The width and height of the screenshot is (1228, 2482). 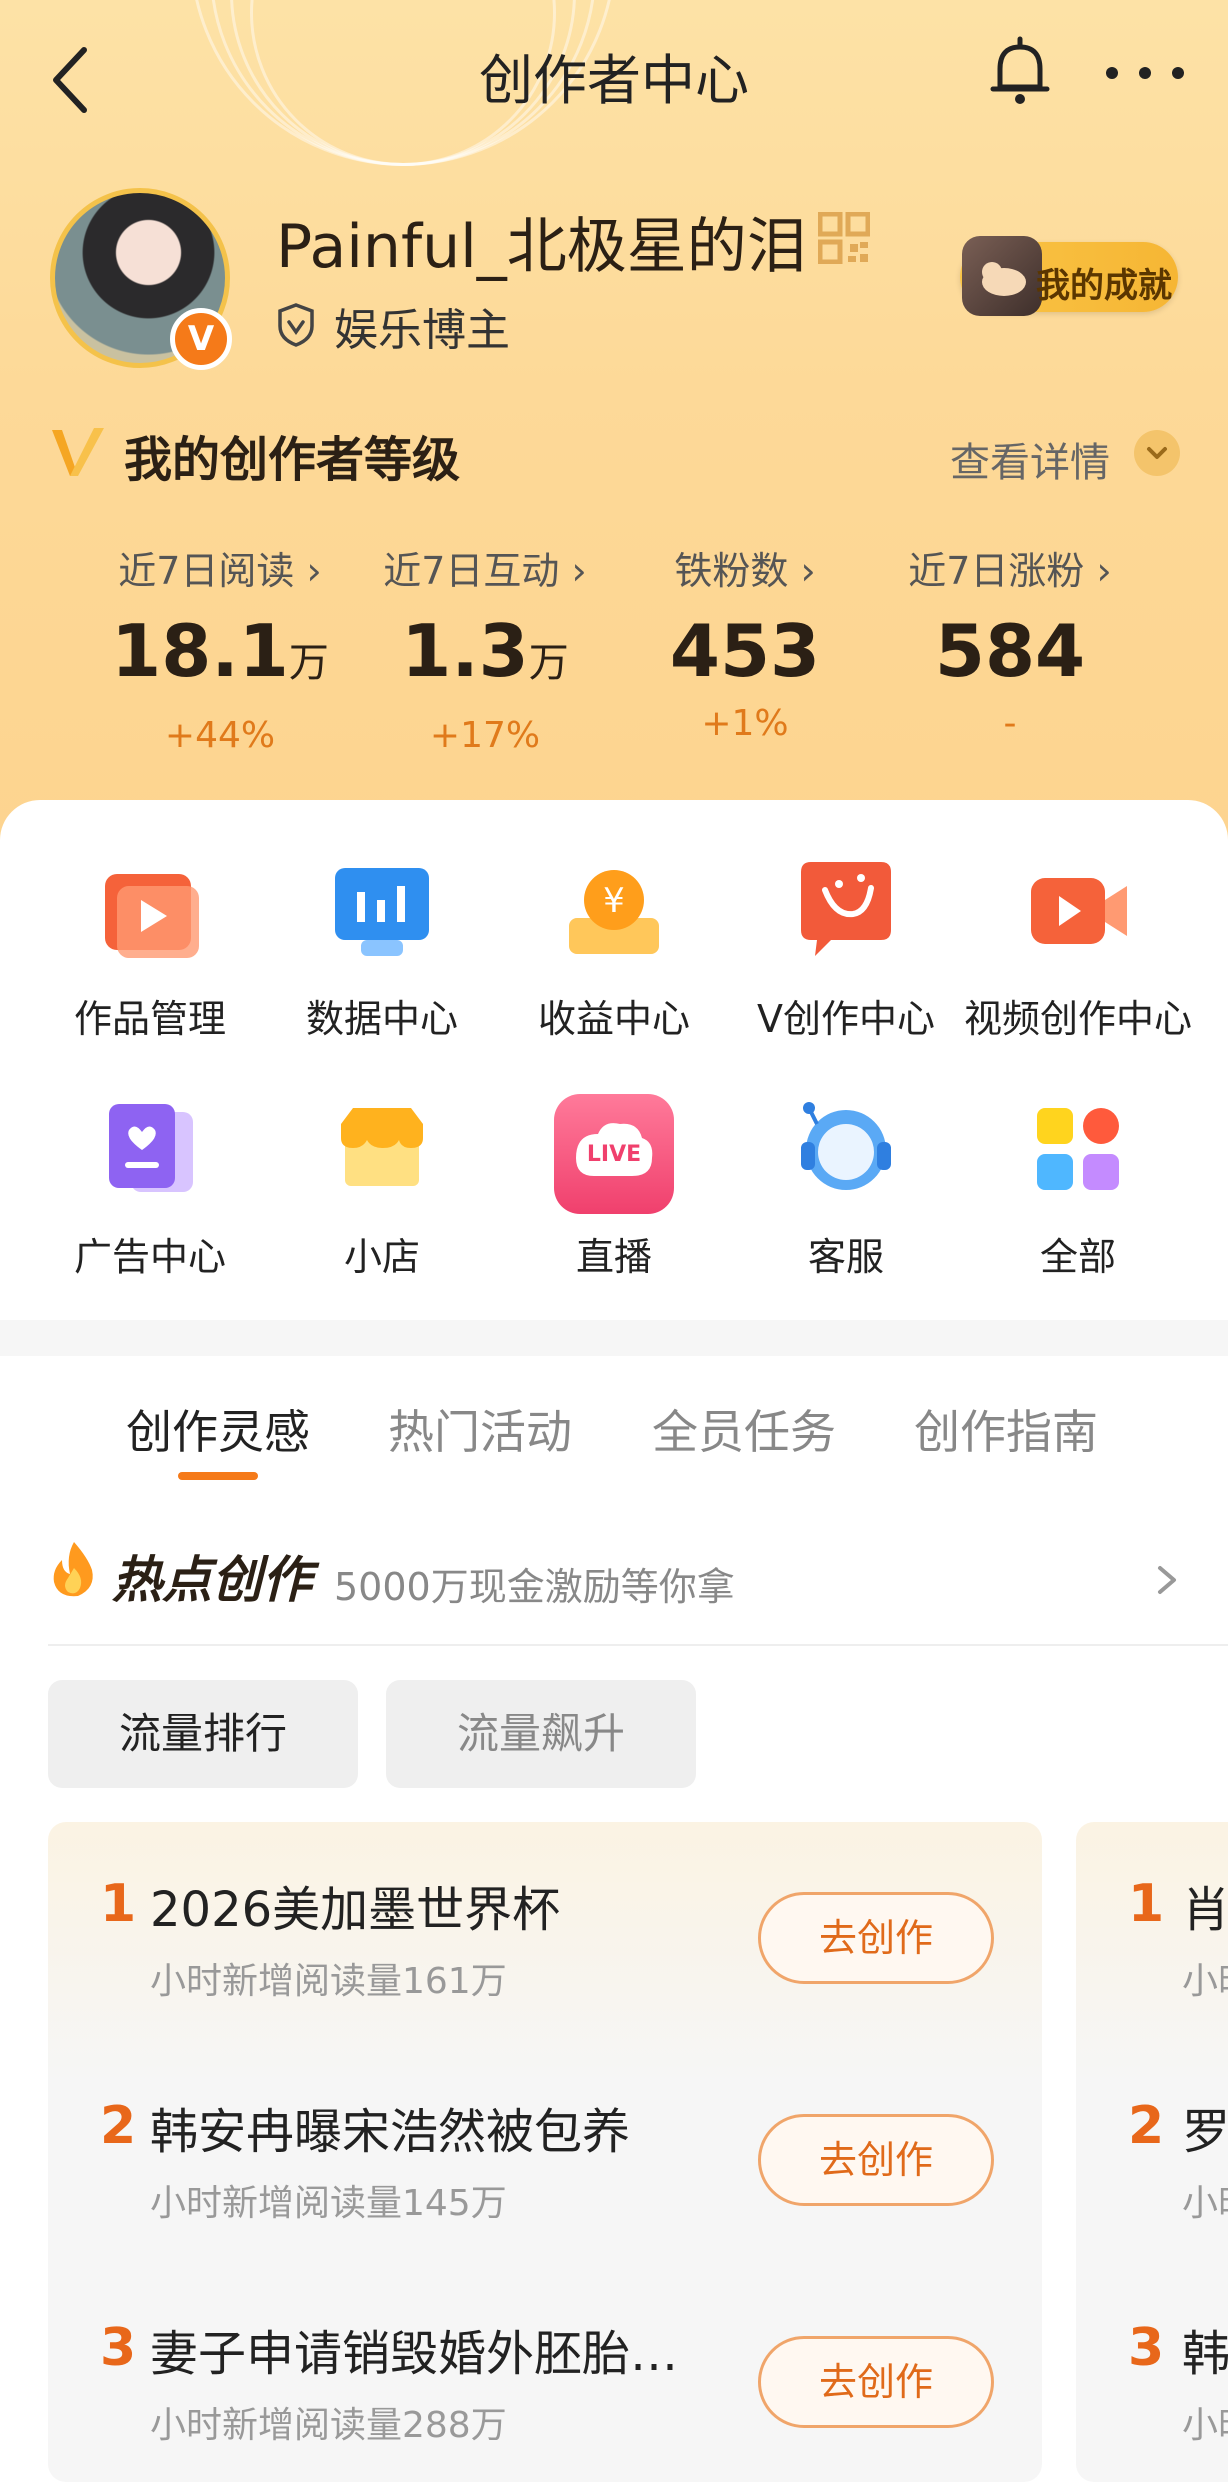 What do you see at coordinates (846, 1149) in the screenshot?
I see `support-headset-icon` at bounding box center [846, 1149].